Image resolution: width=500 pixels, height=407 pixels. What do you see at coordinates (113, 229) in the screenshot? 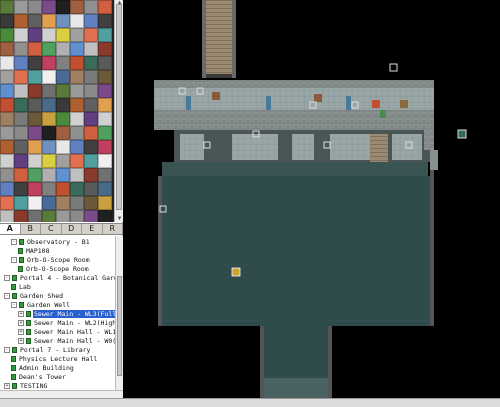
I see `tab-r: R` at bounding box center [113, 229].